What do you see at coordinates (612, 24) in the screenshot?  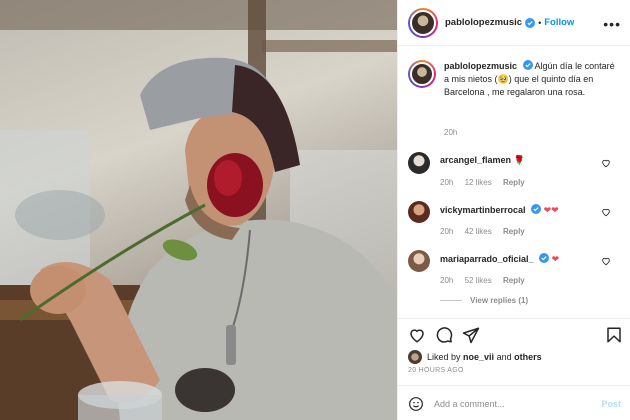 I see `more-options-icon: •••` at bounding box center [612, 24].